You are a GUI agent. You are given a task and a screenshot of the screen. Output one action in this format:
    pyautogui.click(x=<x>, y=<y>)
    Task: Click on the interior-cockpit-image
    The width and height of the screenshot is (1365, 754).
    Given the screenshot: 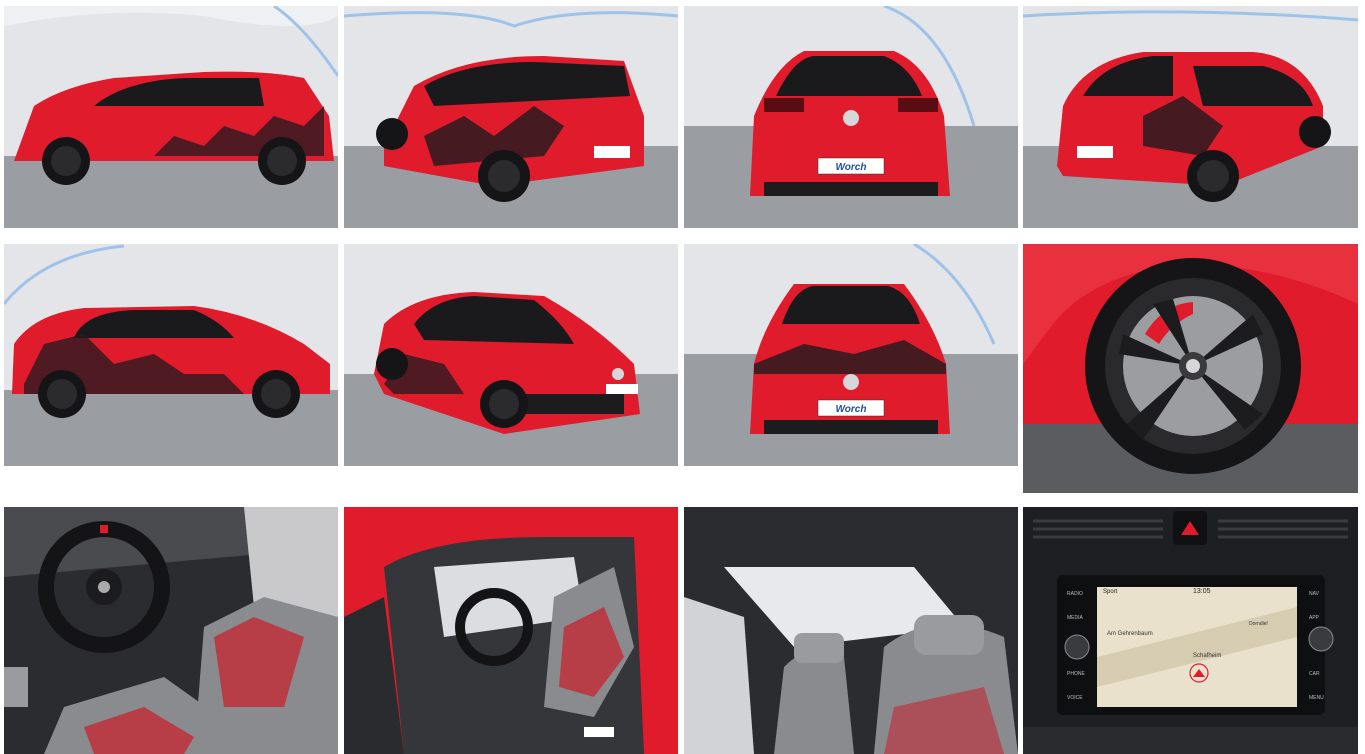 What is the action you would take?
    pyautogui.click(x=171, y=630)
    